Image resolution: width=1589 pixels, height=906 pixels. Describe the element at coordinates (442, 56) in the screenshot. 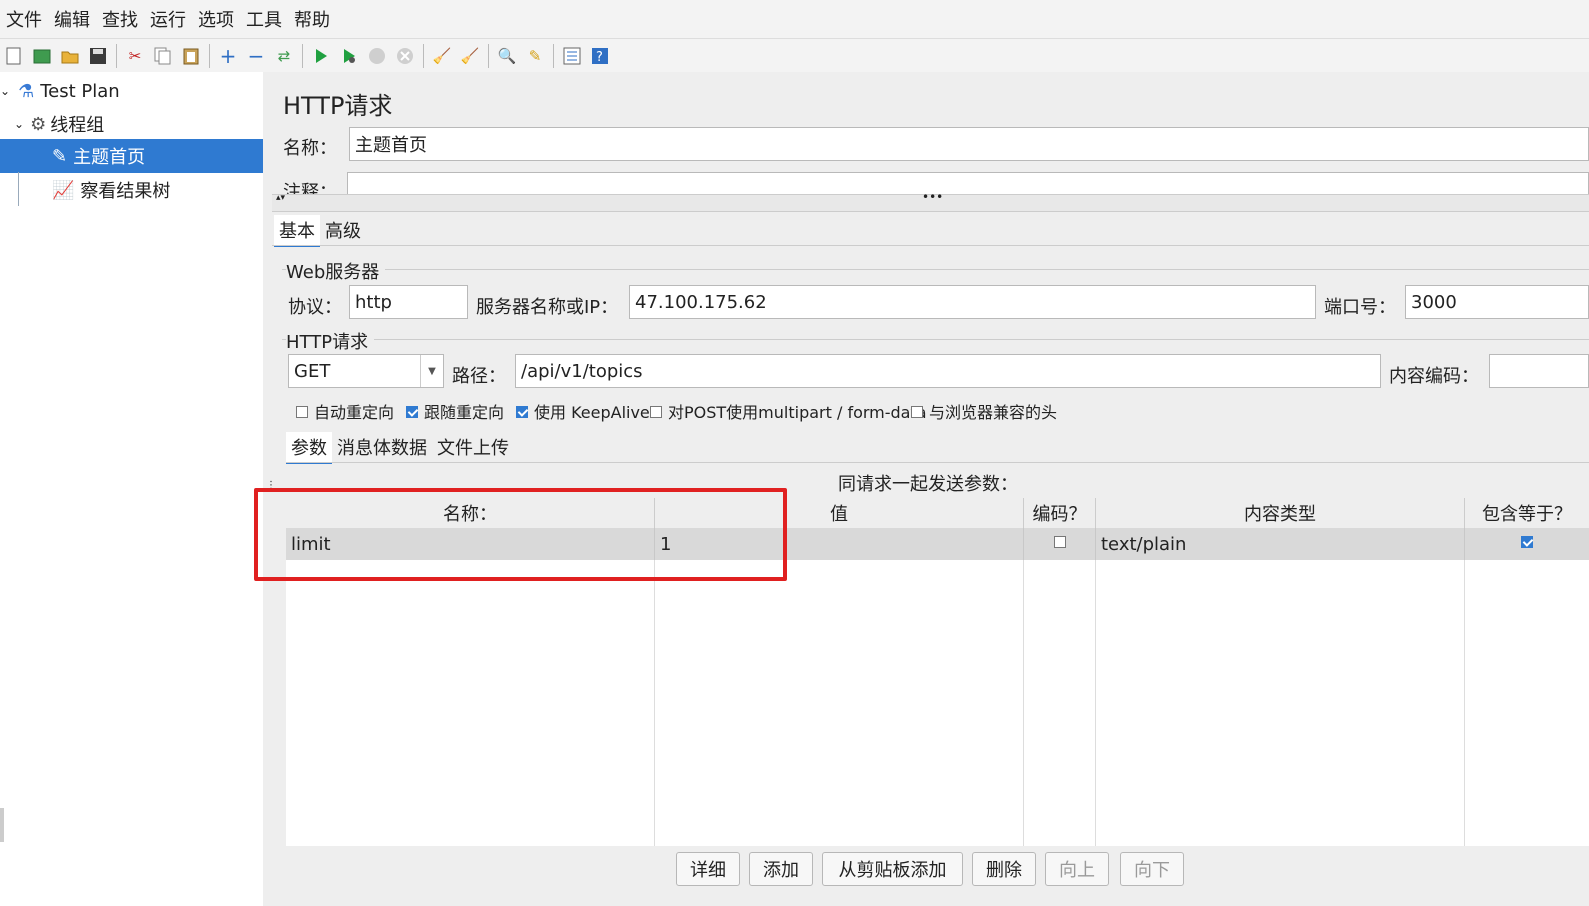

I see `clear-icon: 🧹` at that location.